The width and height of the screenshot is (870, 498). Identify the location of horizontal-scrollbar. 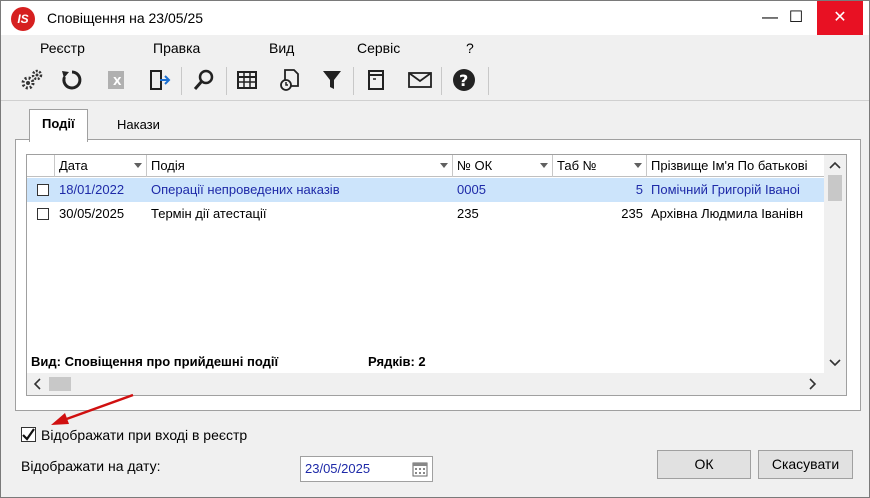
(436, 384).